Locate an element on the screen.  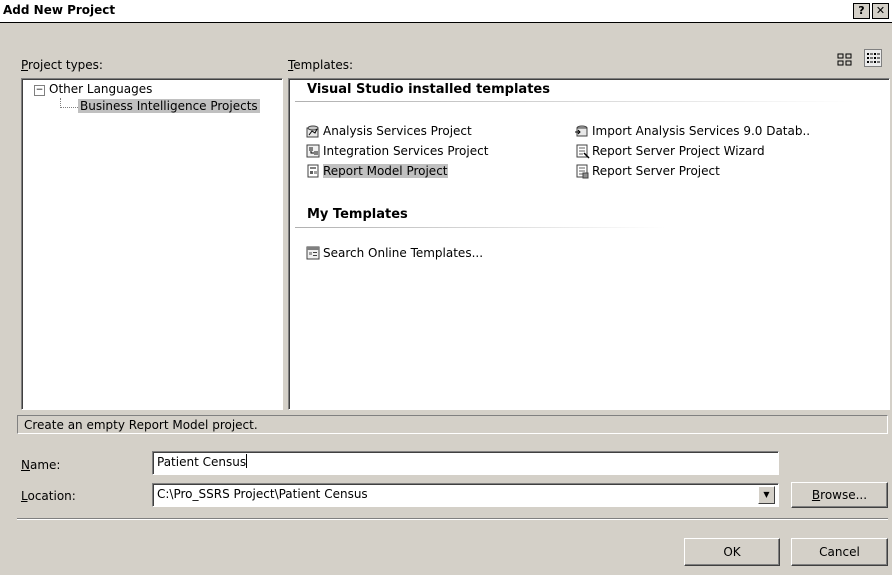
section-my-templates: My Templates is located at coordinates (357, 214).